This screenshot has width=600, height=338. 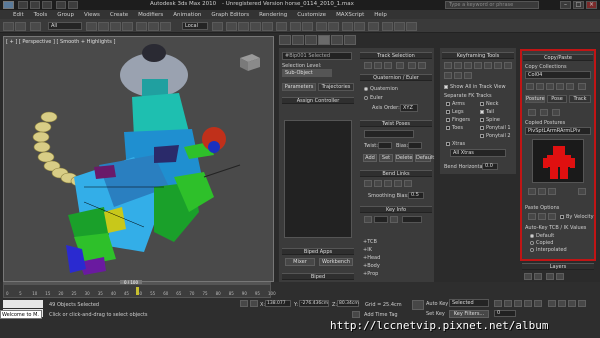 I want to click on twist-set-button: Set, so click(x=386, y=158).